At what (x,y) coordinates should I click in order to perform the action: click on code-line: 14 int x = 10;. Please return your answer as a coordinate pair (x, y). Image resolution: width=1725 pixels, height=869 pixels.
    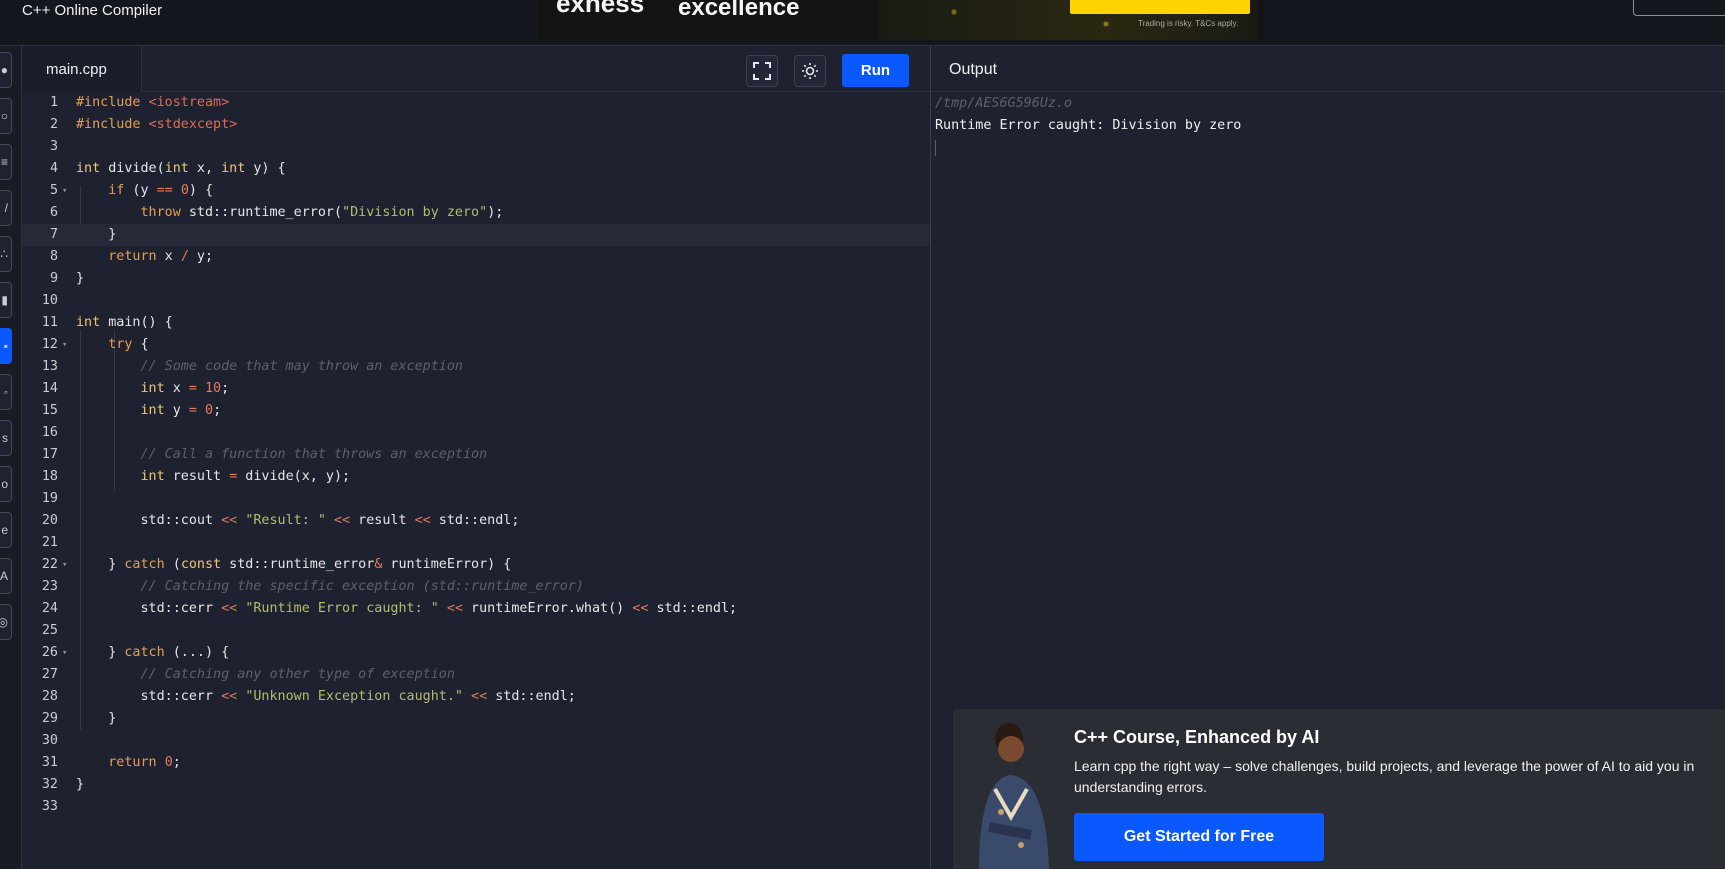
    Looking at the image, I should click on (135, 388).